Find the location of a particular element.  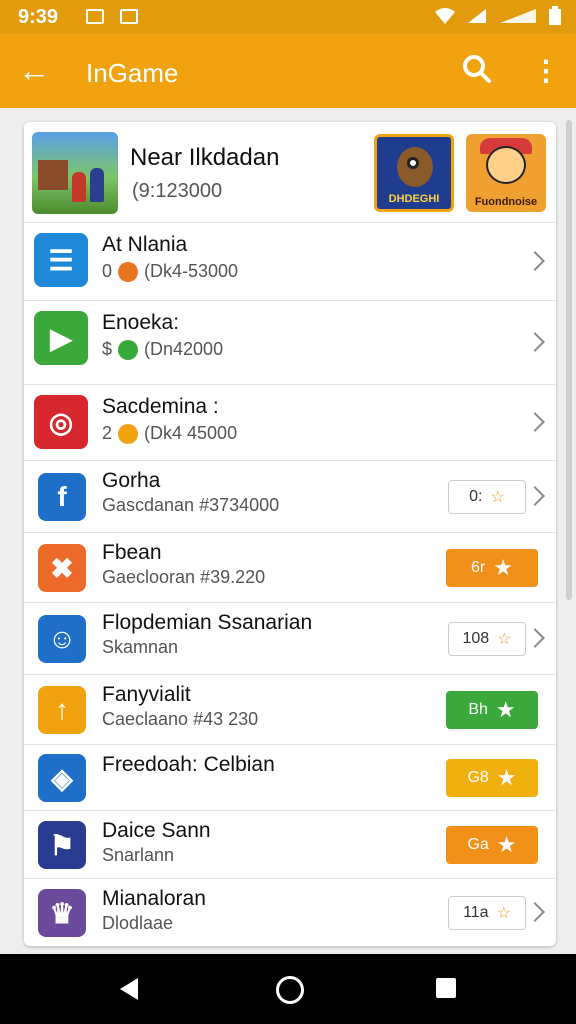

status-icons is located at coordinates (498, 16).